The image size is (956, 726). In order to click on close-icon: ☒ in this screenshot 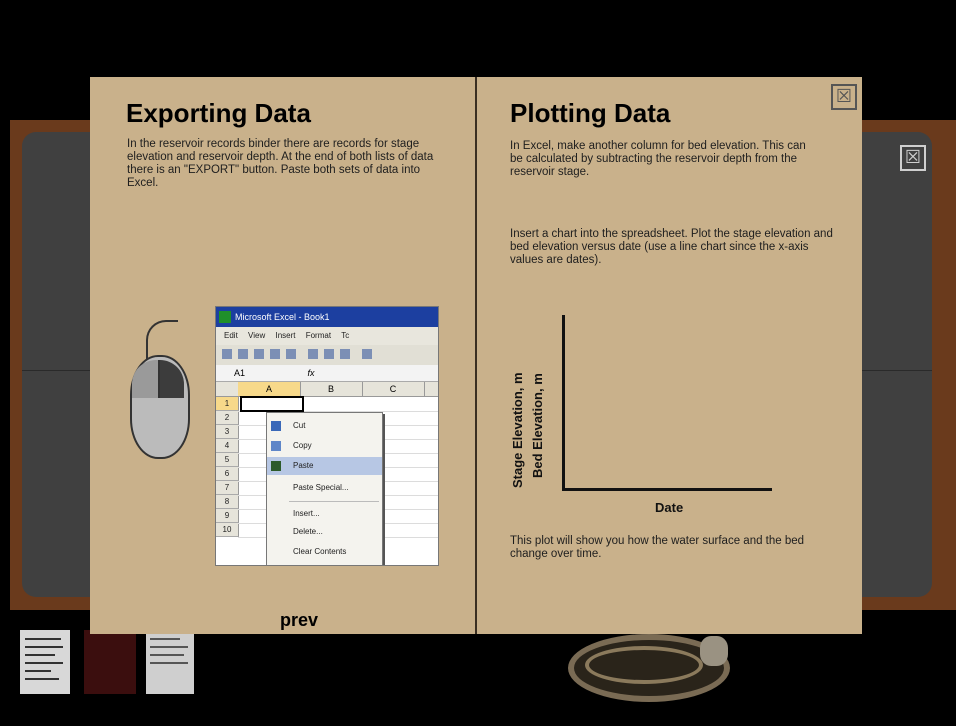, I will do `click(844, 97)`.